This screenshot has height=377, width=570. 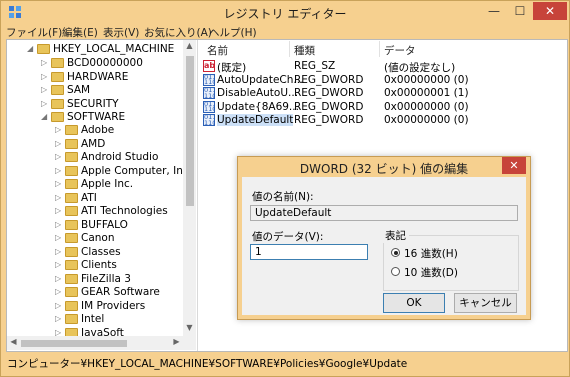 What do you see at coordinates (95, 77) in the screenshot?
I see `tree-item: ▷ HARDWARE` at bounding box center [95, 77].